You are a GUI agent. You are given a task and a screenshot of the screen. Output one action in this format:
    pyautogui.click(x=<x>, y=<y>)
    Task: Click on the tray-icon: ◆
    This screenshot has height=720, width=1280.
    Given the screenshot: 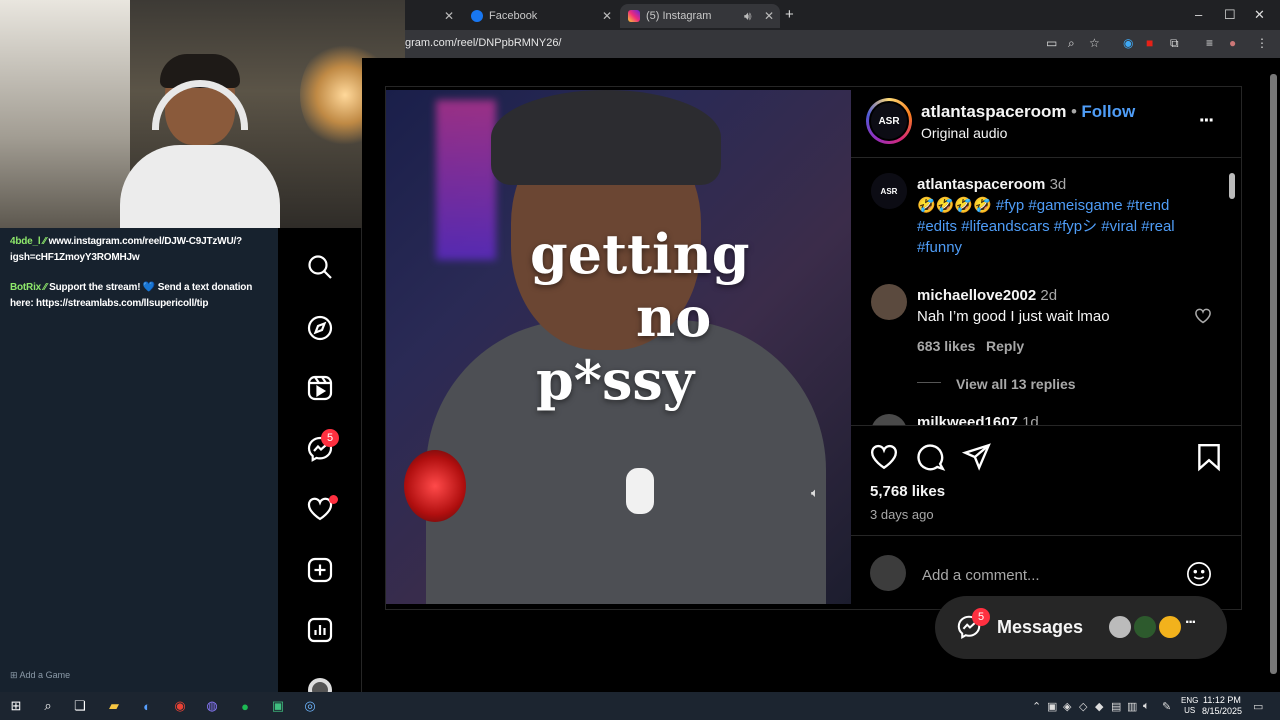 What is the action you would take?
    pyautogui.click(x=1099, y=706)
    